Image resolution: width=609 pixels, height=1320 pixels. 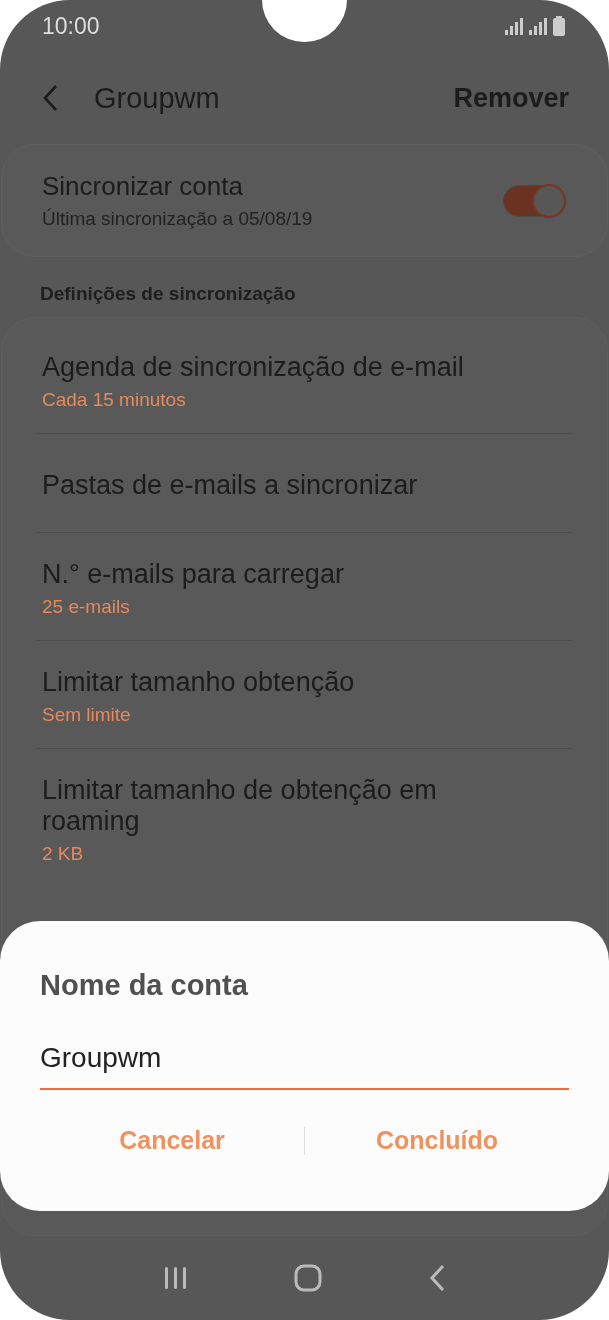 What do you see at coordinates (308, 1278) in the screenshot?
I see `home-icon` at bounding box center [308, 1278].